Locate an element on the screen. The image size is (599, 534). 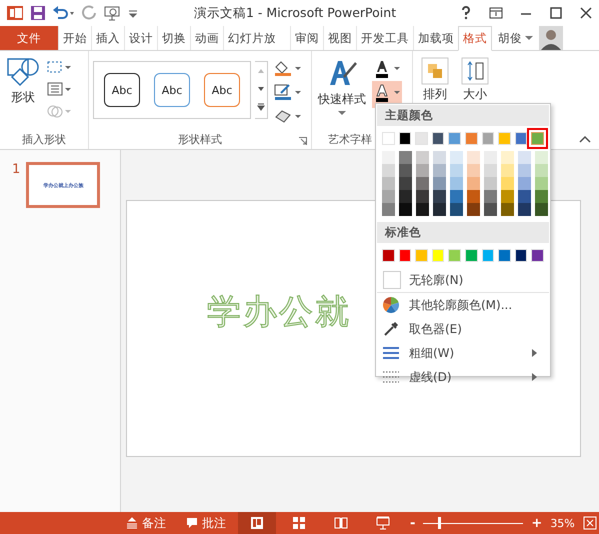
ribbon-tab: 切换 is located at coordinates (173, 38).